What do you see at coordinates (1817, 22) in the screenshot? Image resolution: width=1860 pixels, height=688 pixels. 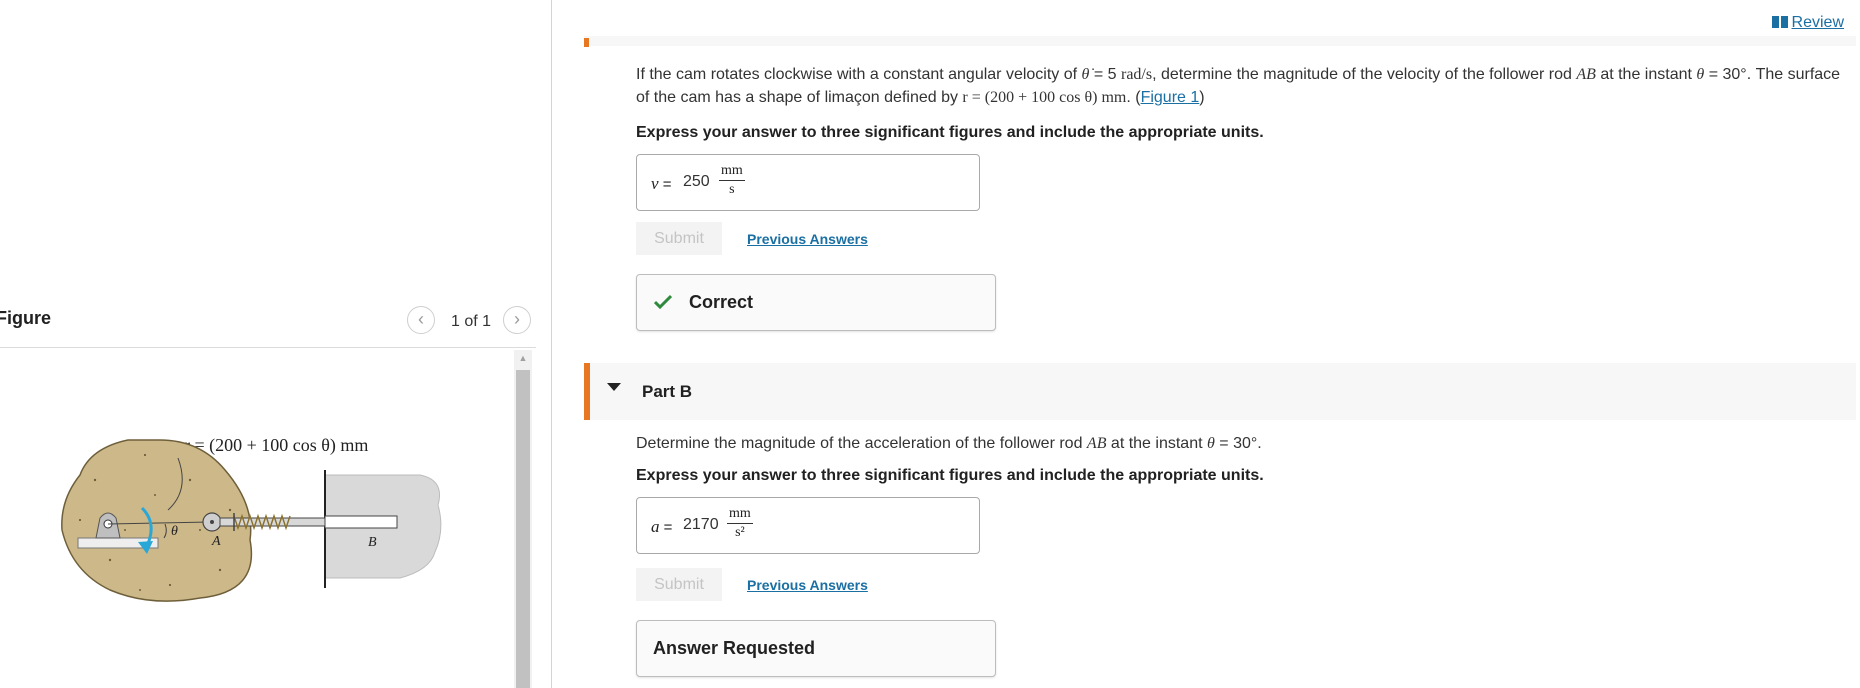 I see `review-label: Review` at bounding box center [1817, 22].